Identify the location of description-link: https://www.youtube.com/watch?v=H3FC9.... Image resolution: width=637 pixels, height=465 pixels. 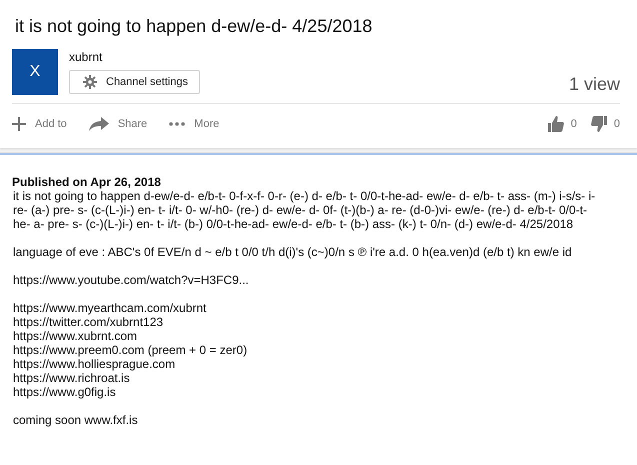
(305, 280).